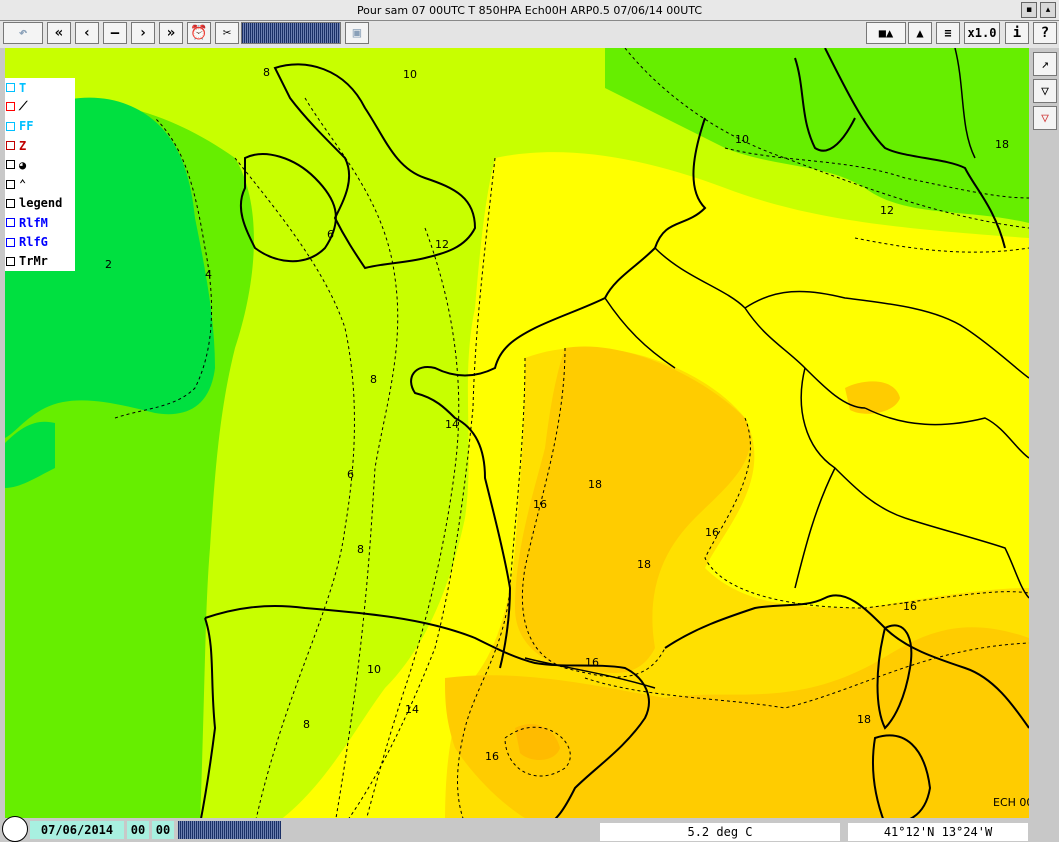  I want to click on layer-item: RlfG, so click(40, 242).